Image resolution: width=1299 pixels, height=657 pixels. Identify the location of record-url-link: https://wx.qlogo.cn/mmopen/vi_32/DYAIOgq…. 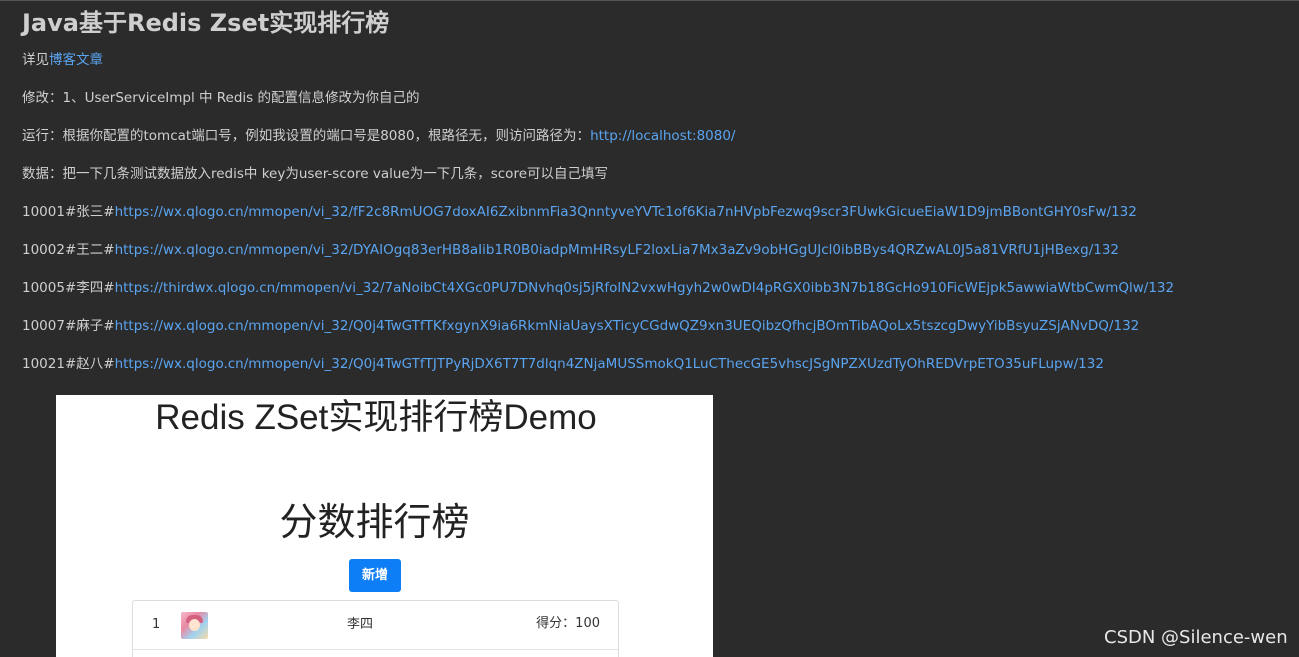
(617, 250).